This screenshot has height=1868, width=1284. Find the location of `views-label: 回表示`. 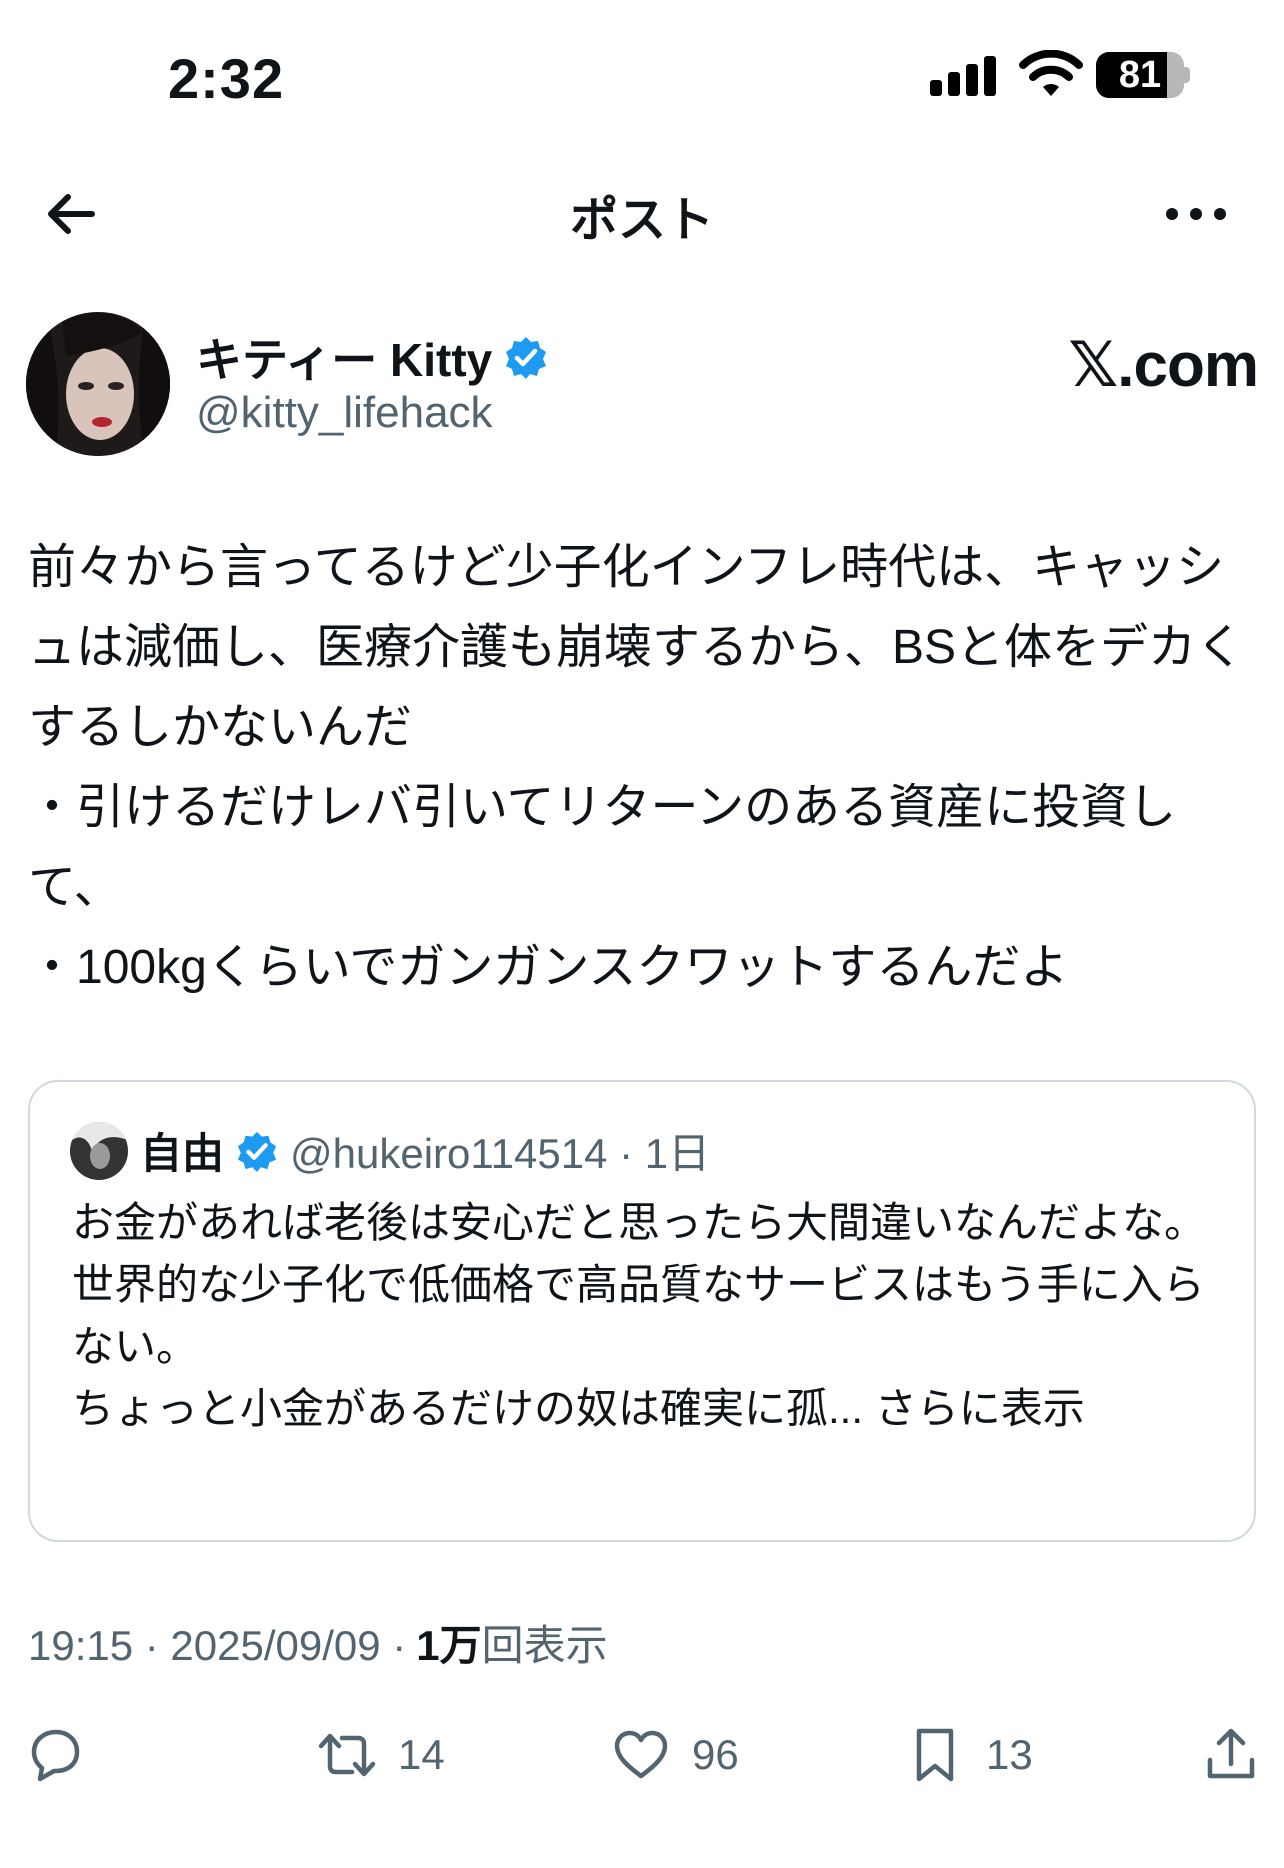

views-label: 回表示 is located at coordinates (544, 1645).